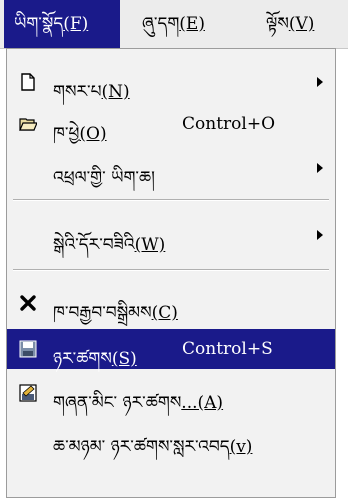  Describe the element at coordinates (150, 245) in the screenshot. I see `menu-item-templates-mnemonic: (W)` at that location.